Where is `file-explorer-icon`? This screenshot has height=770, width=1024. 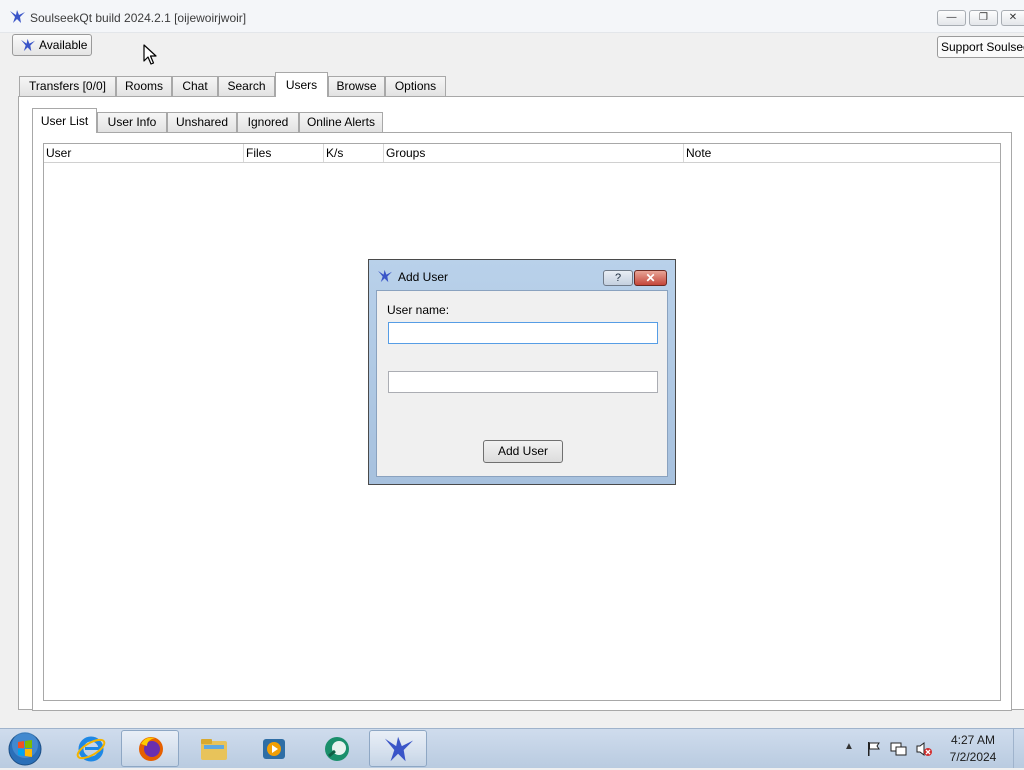 file-explorer-icon is located at coordinates (214, 749).